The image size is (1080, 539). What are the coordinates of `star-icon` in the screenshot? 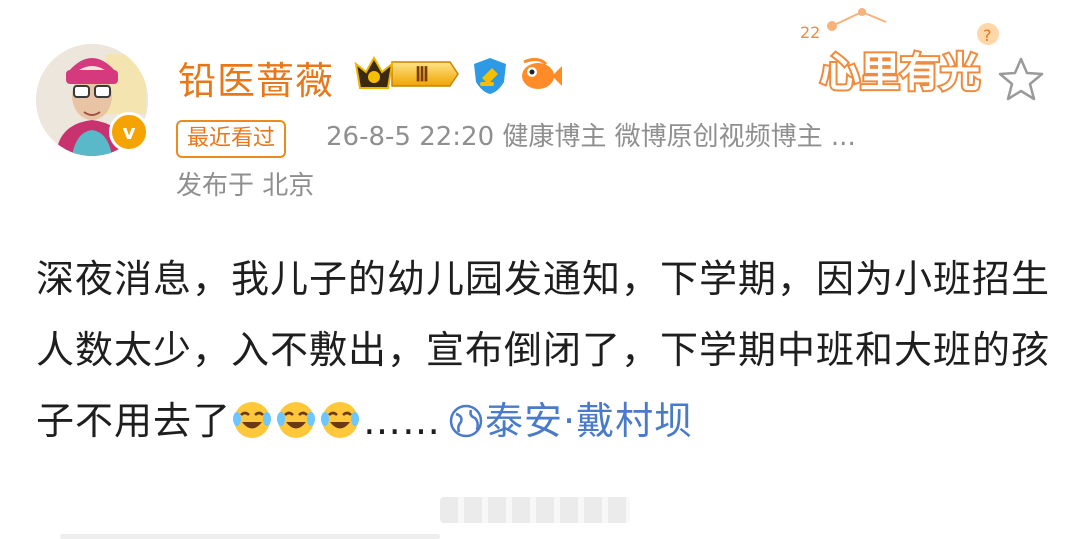 It's located at (1021, 79).